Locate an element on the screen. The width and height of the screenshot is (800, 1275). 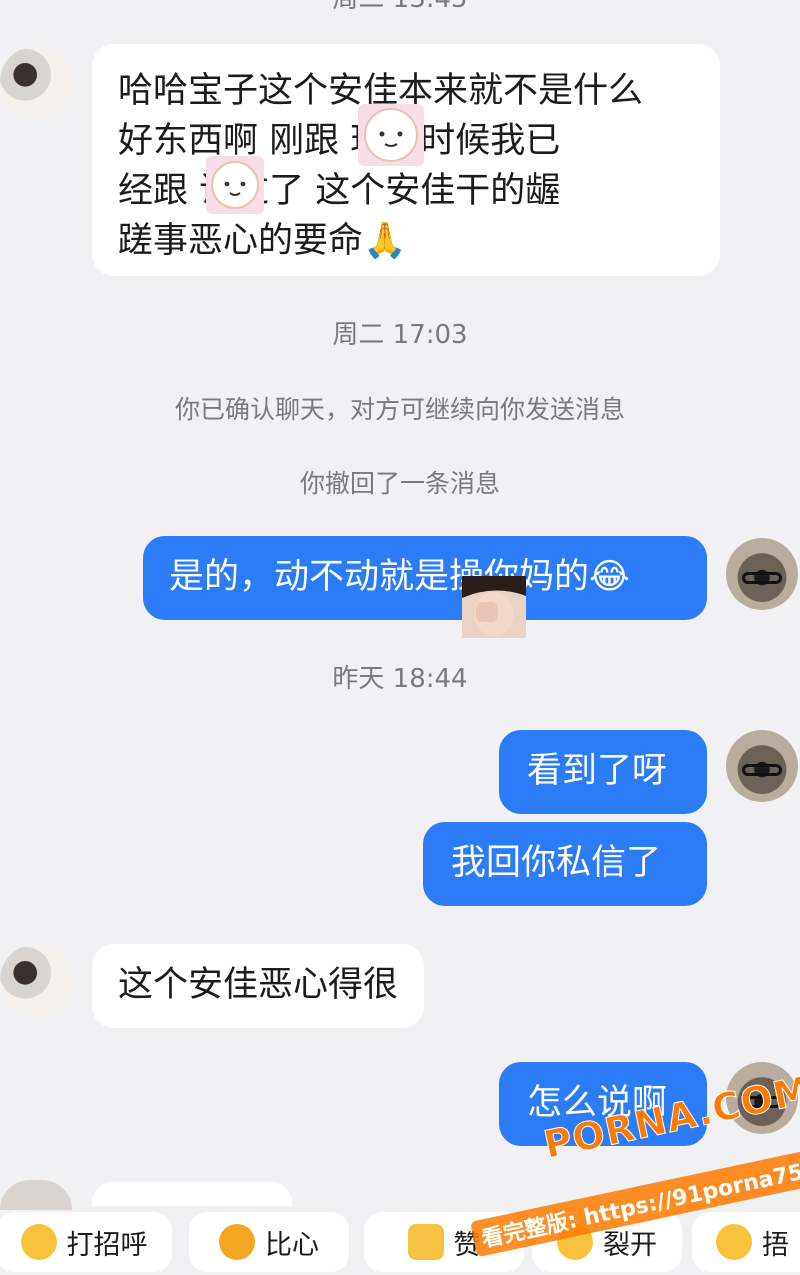
message-text: 我回你私信了 is located at coordinates (556, 863).